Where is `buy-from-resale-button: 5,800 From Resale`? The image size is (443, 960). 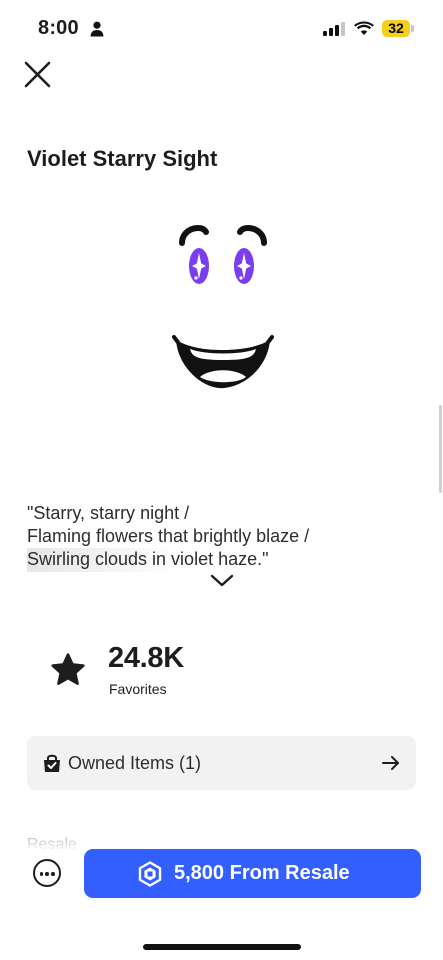
buy-from-resale-button: 5,800 From Resale is located at coordinates (252, 873).